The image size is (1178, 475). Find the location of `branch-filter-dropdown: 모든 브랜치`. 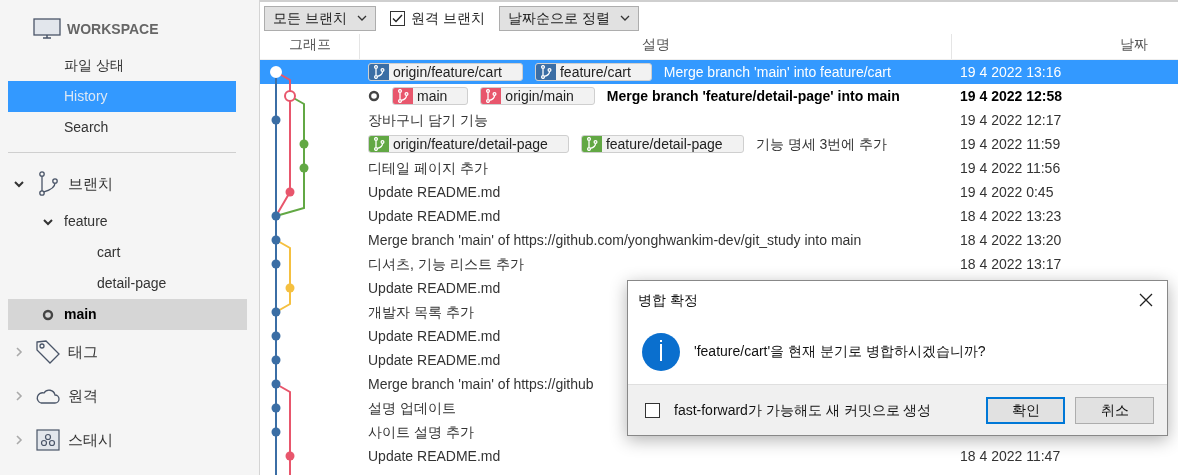

branch-filter-dropdown: 모든 브랜치 is located at coordinates (320, 18).